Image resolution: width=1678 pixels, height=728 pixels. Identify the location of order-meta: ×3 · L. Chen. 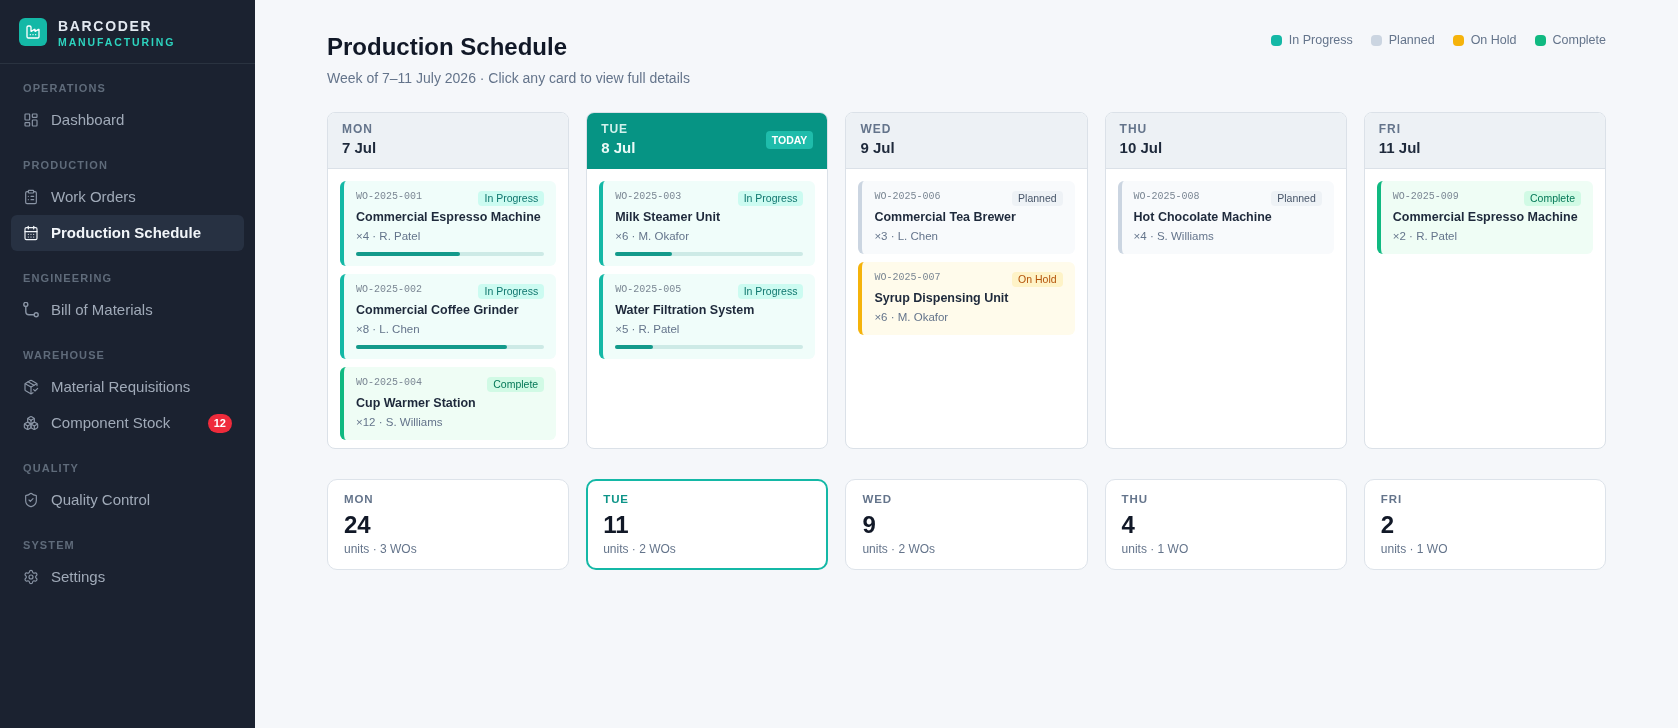
(906, 236).